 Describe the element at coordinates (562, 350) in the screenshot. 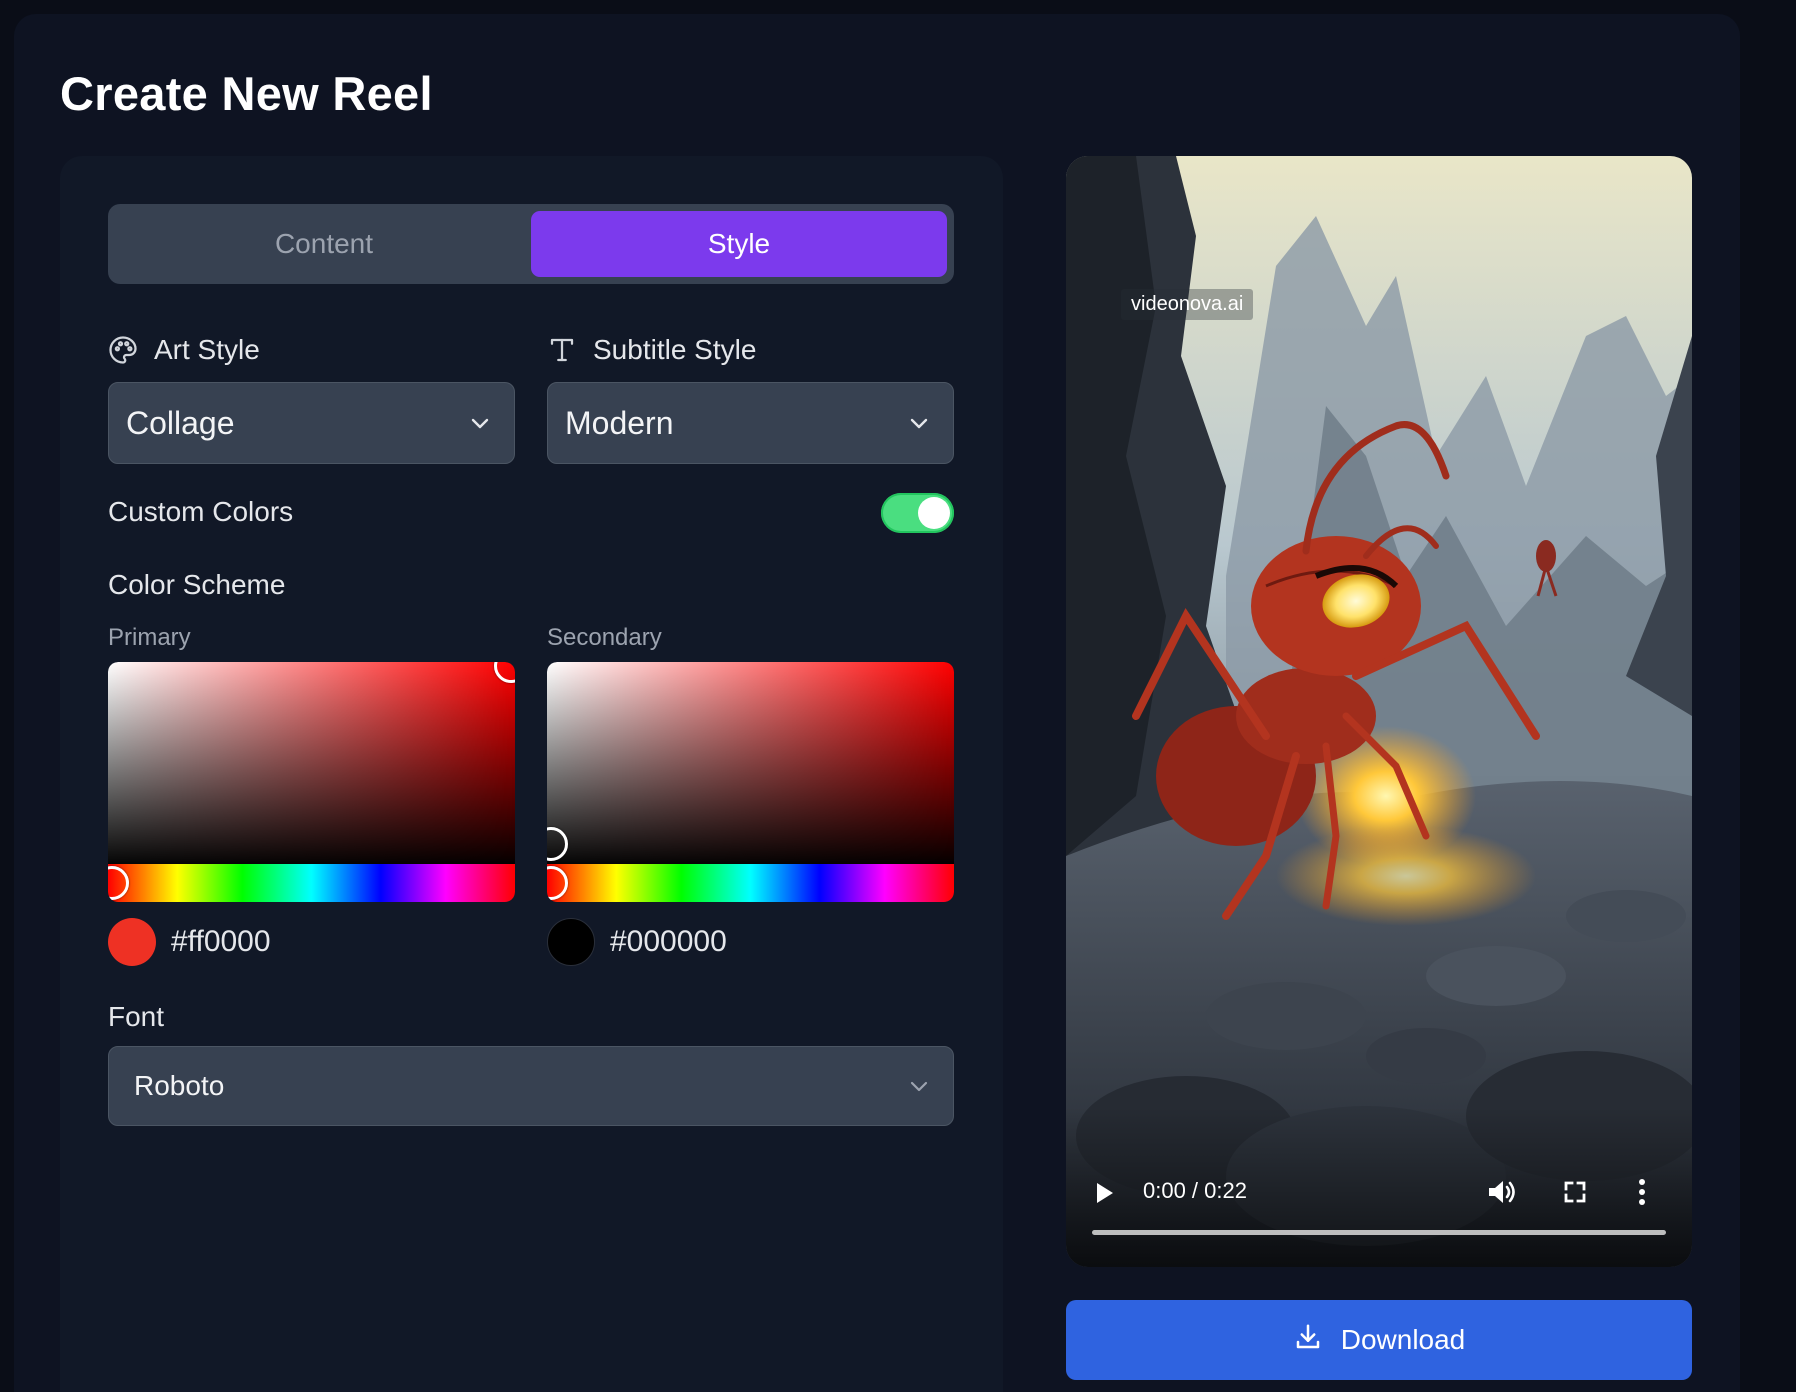

I see `text-t-icon` at that location.